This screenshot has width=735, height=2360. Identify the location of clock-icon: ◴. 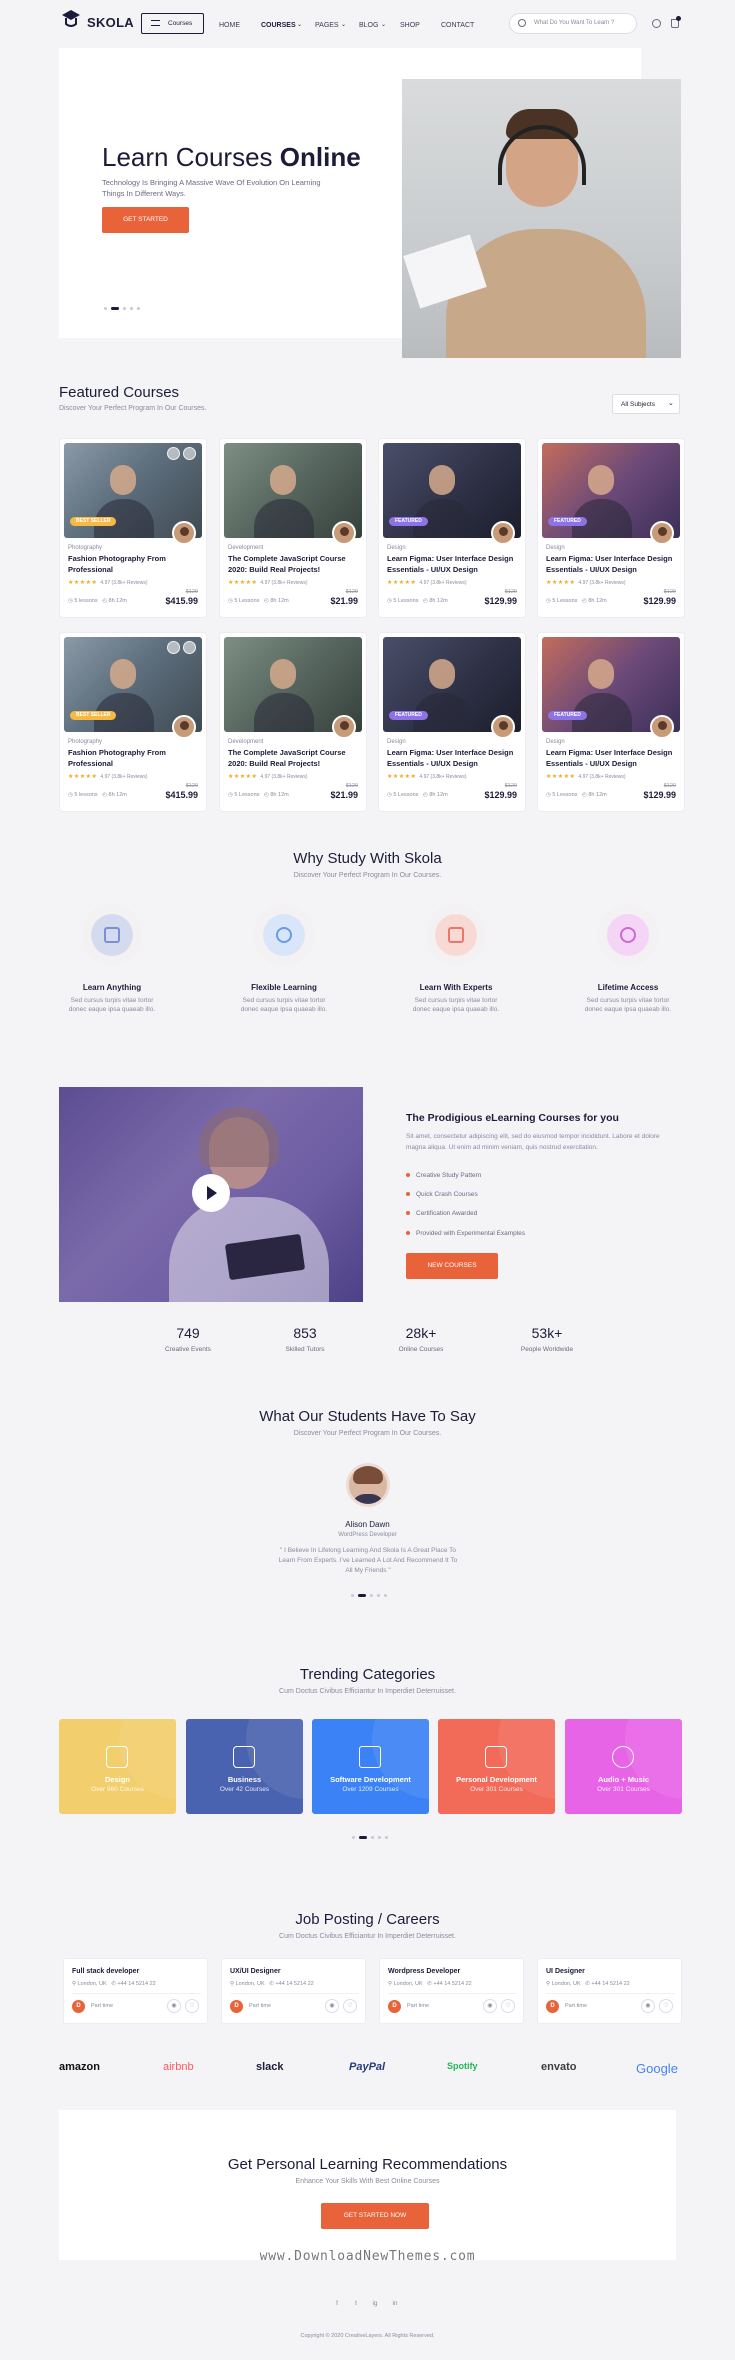
(266, 601).